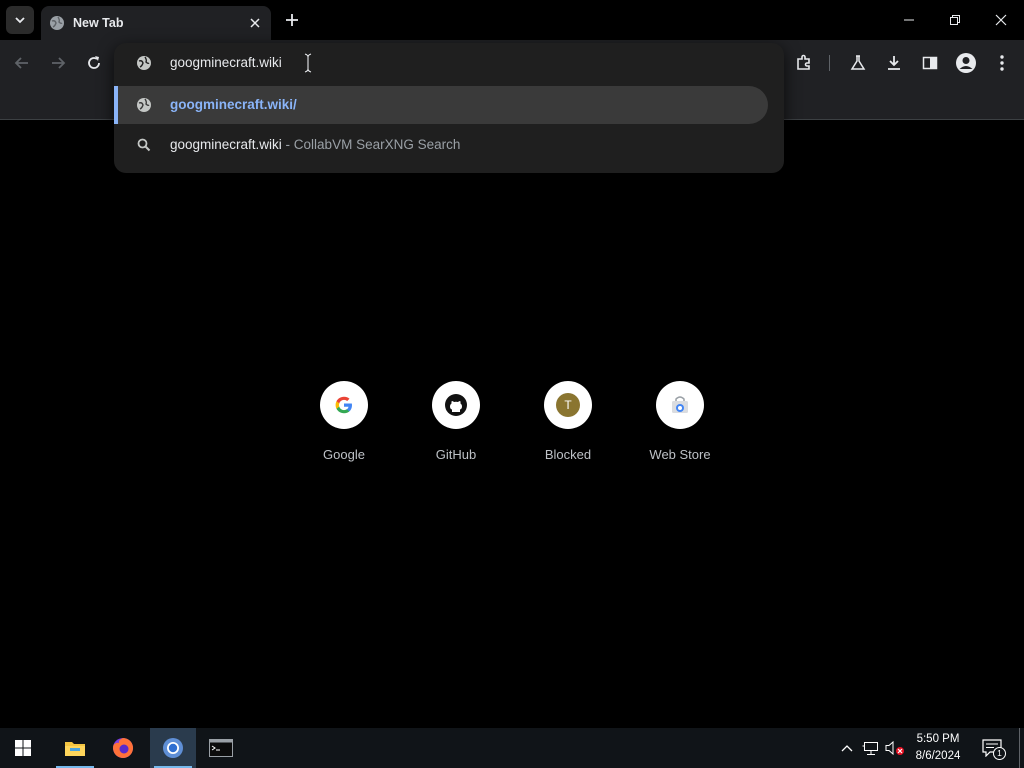 This screenshot has width=1024, height=768. I want to click on arrow-right-icon, so click(58, 63).